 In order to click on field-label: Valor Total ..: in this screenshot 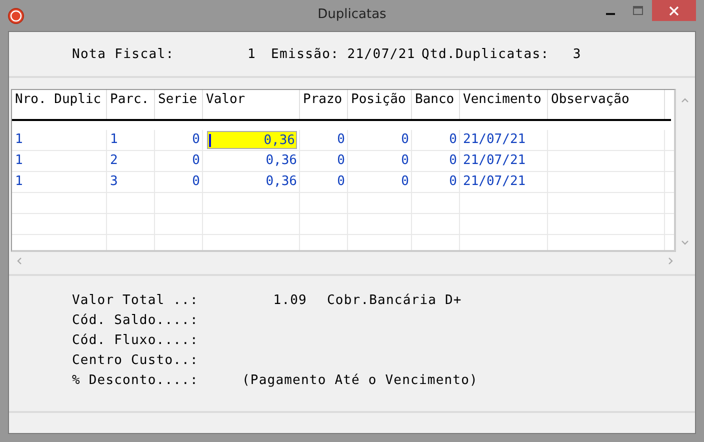, I will do `click(136, 300)`.